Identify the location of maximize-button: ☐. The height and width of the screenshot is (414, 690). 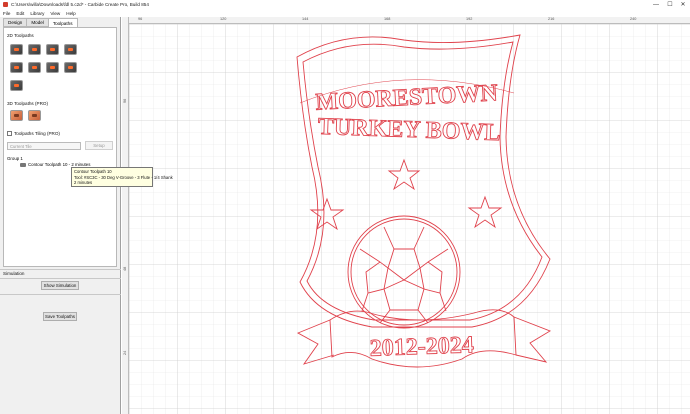
(670, 4).